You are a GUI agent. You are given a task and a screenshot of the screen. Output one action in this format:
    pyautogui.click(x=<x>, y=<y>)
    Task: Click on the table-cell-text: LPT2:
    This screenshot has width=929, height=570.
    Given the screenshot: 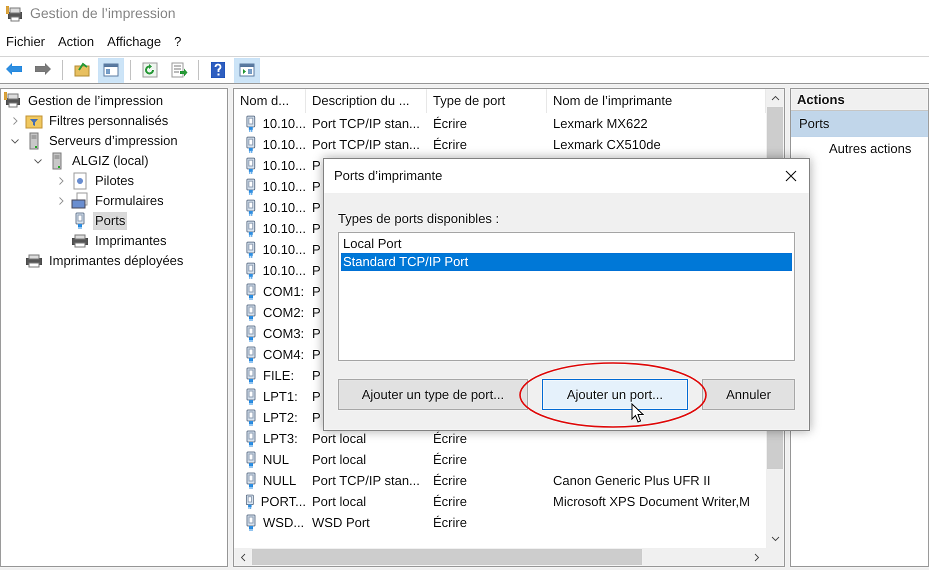 What is the action you would take?
    pyautogui.click(x=280, y=417)
    